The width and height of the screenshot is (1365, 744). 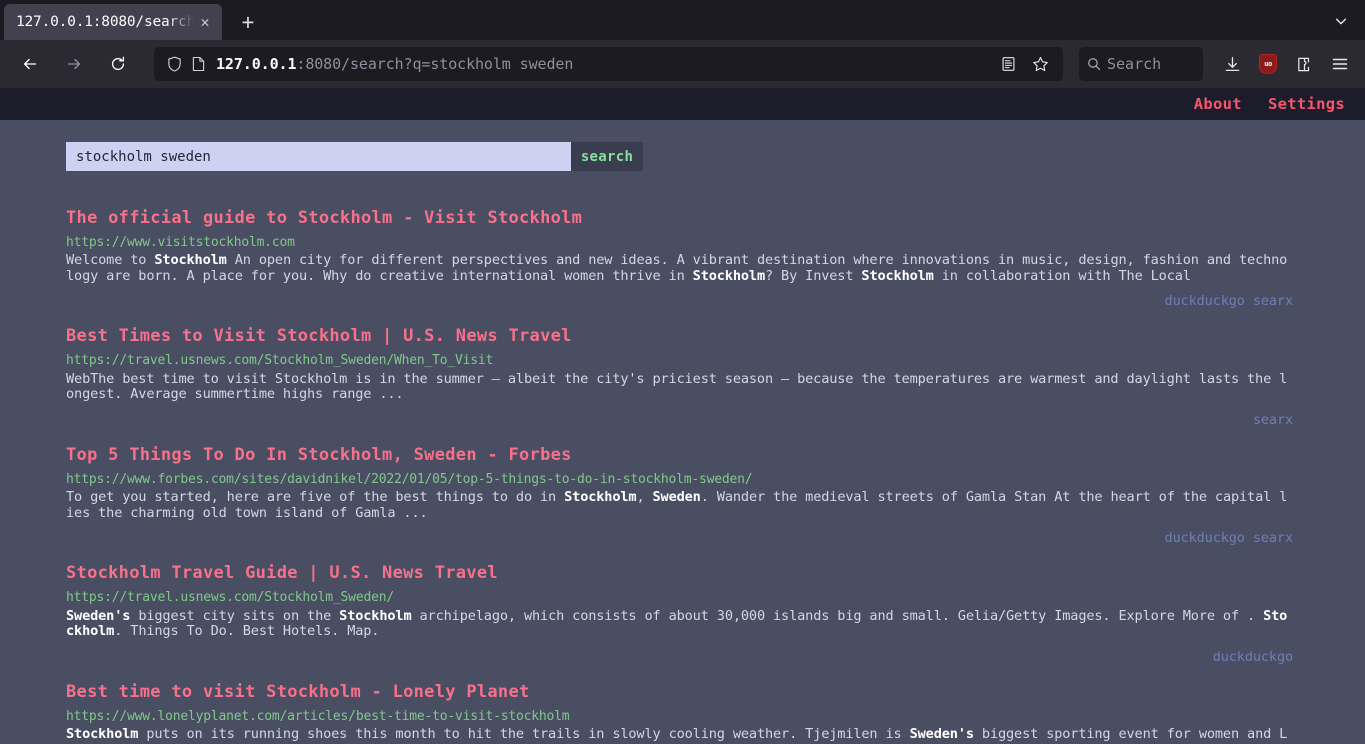 I want to click on site-header: About Settings, so click(x=682, y=104).